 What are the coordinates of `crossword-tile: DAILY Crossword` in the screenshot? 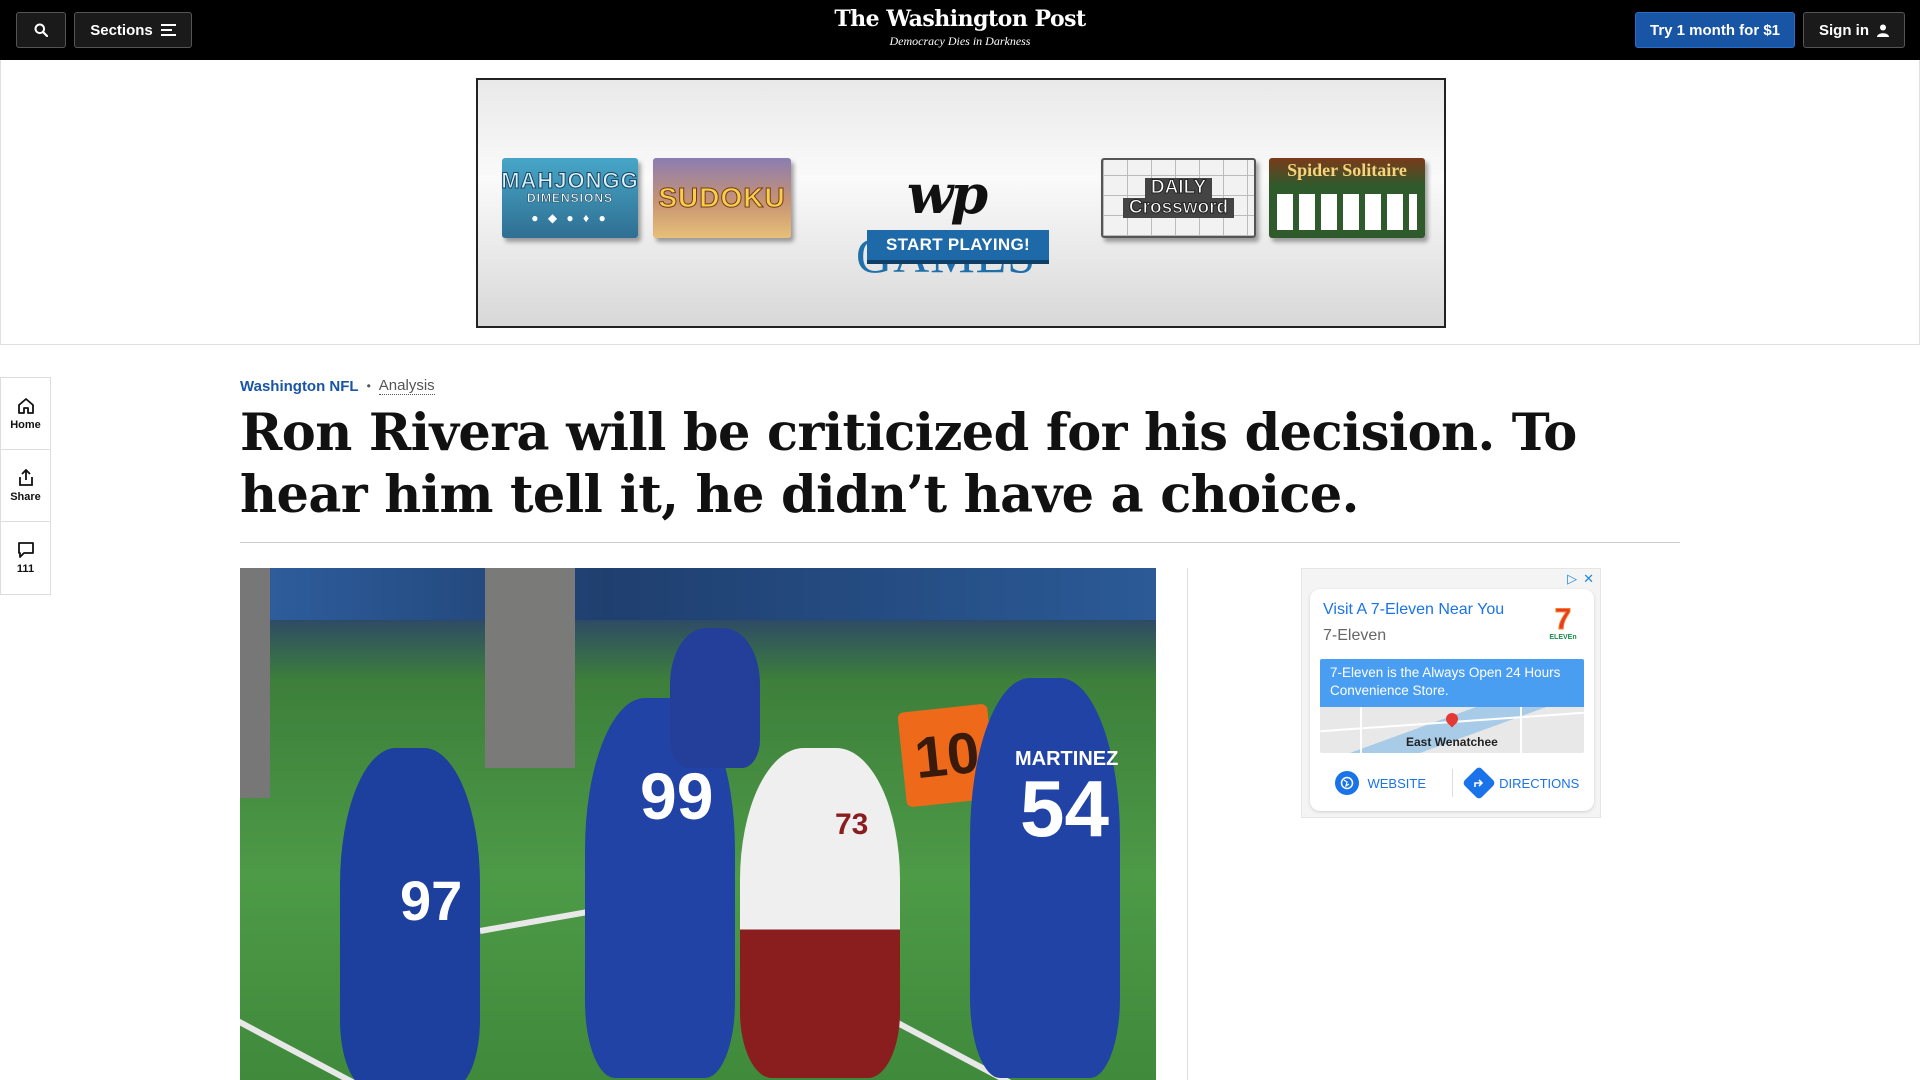 It's located at (1178, 198).